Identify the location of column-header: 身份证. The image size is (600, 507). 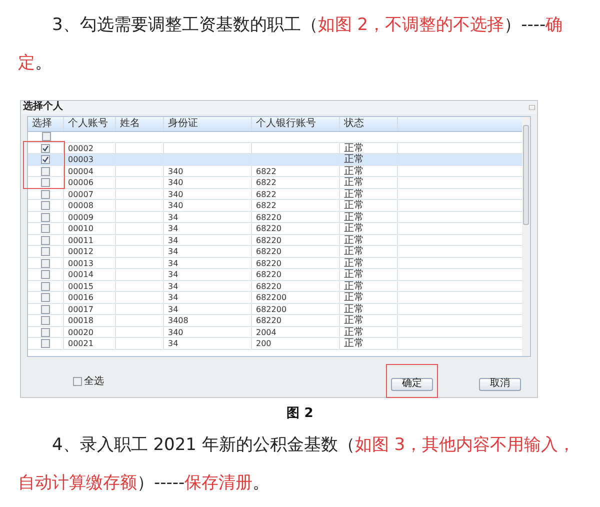
(208, 123).